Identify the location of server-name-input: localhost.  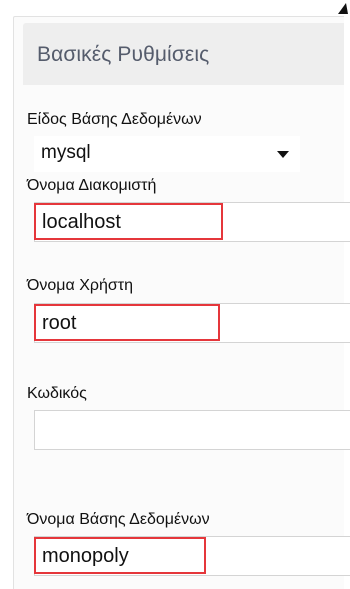
(192, 222).